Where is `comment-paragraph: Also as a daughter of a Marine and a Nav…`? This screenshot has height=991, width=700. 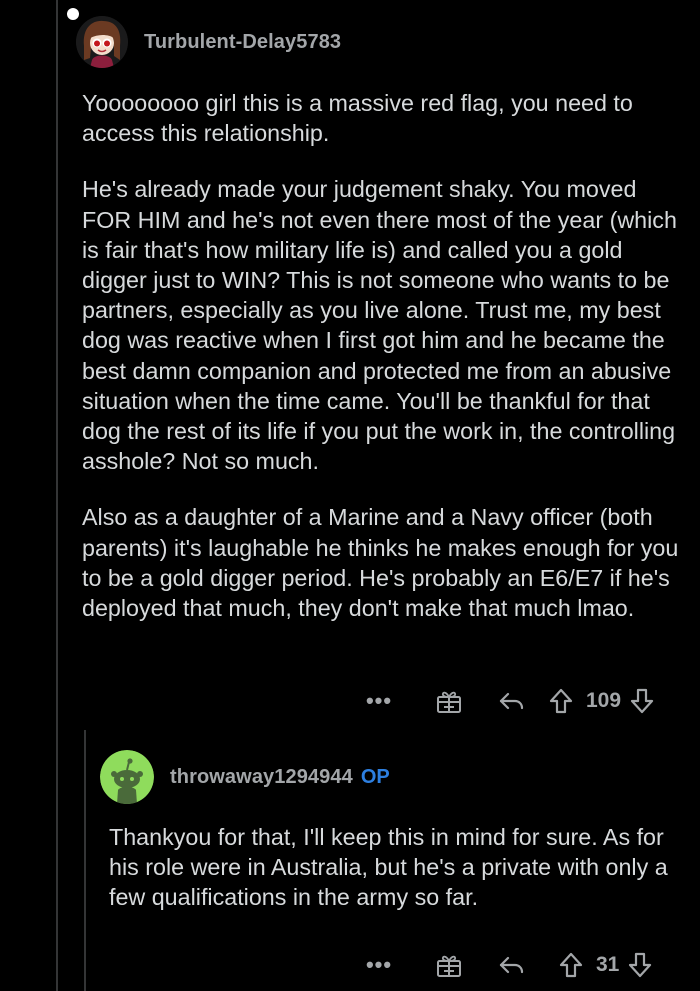 comment-paragraph: Also as a daughter of a Marine and a Nav… is located at coordinates (380, 563).